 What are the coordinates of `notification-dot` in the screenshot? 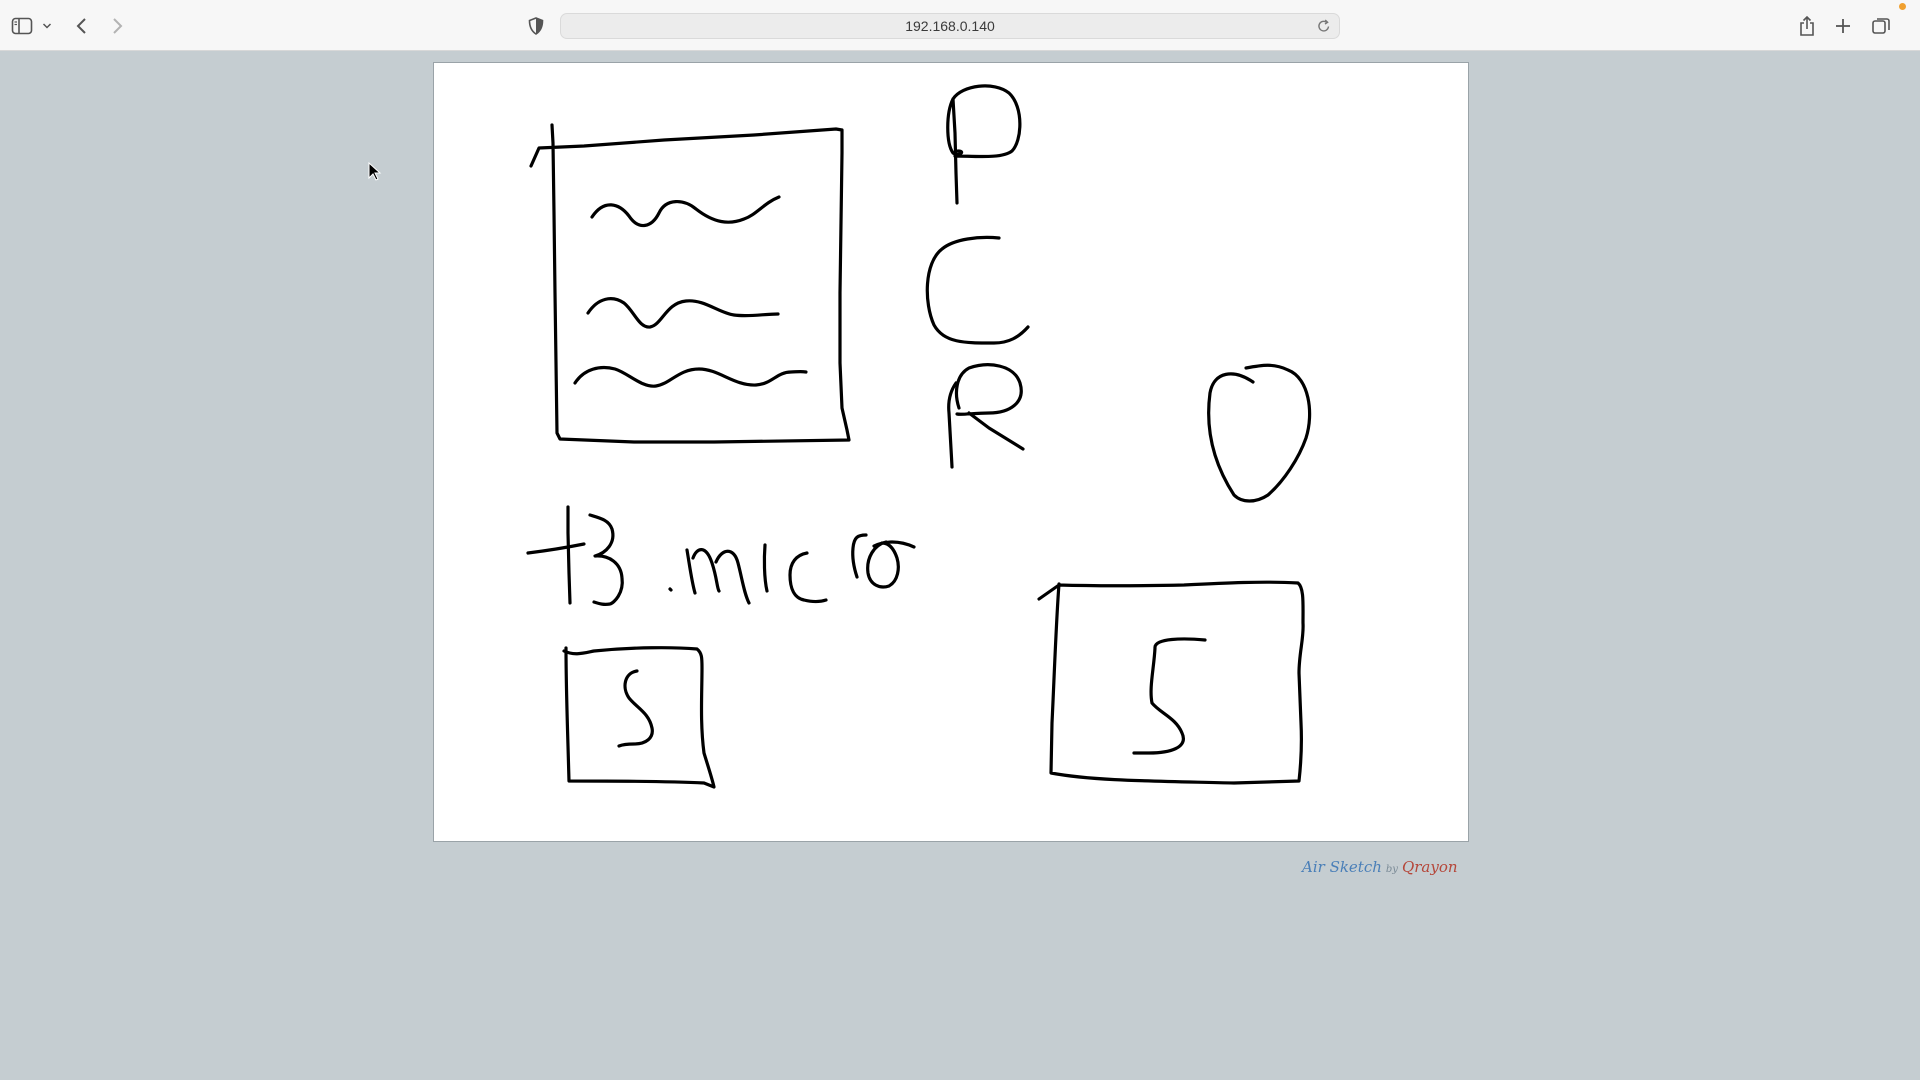 It's located at (1902, 6).